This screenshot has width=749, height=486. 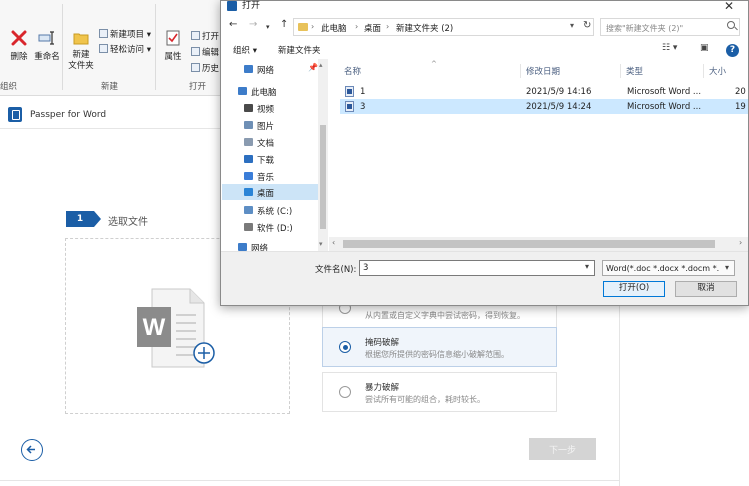 What do you see at coordinates (270, 192) in the screenshot?
I see `nav-item-desktop: 桌面` at bounding box center [270, 192].